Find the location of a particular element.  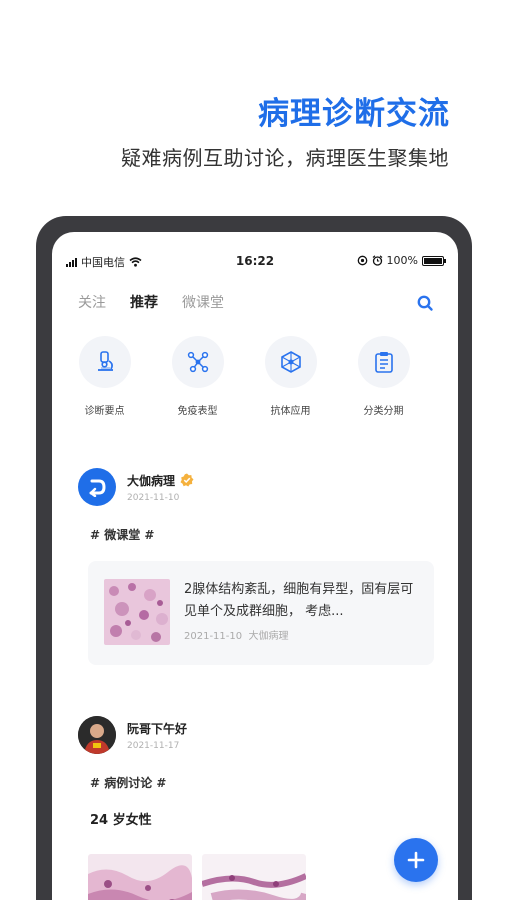

post-date: 2021-11-10 is located at coordinates (153, 497).